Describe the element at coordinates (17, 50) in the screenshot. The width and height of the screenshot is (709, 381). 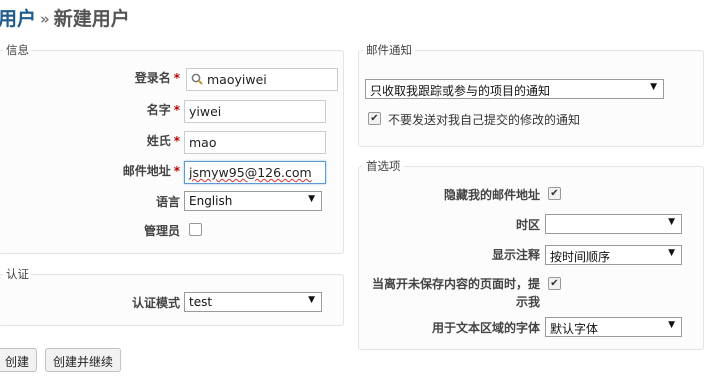
I see `info-legend: 信息` at that location.